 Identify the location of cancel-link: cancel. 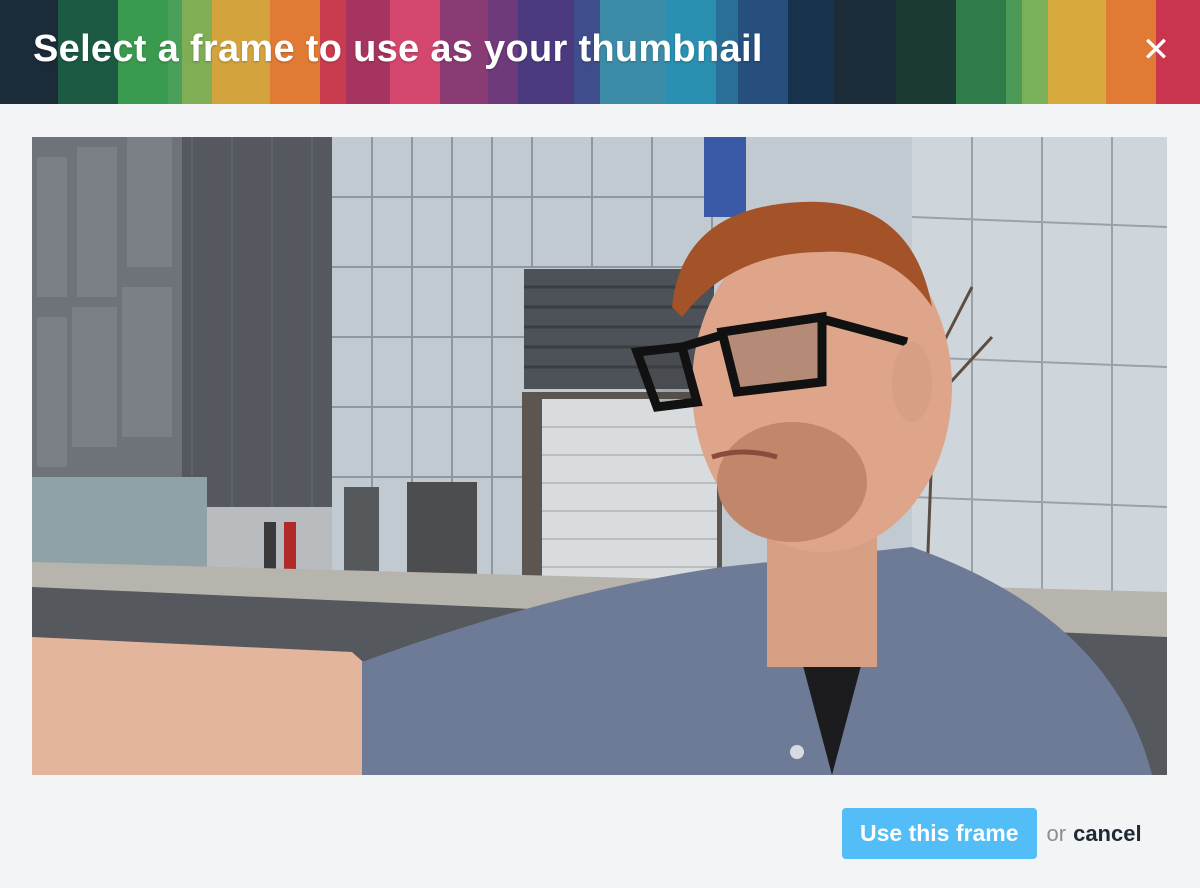
(1107, 834).